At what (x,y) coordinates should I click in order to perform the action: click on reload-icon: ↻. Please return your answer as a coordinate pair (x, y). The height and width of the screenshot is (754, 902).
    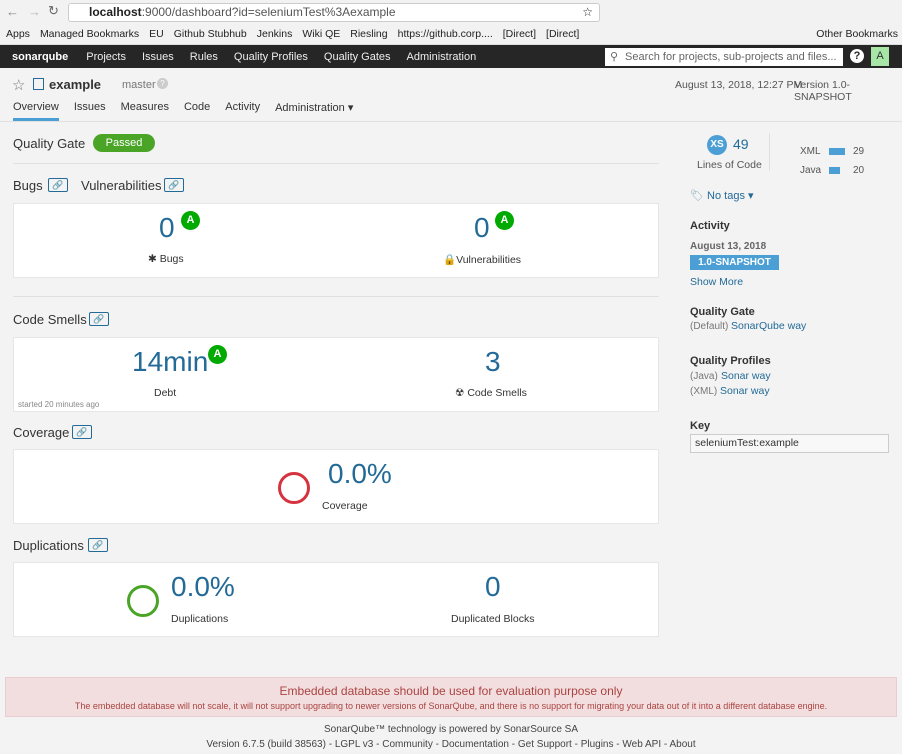
    Looking at the image, I should click on (53, 11).